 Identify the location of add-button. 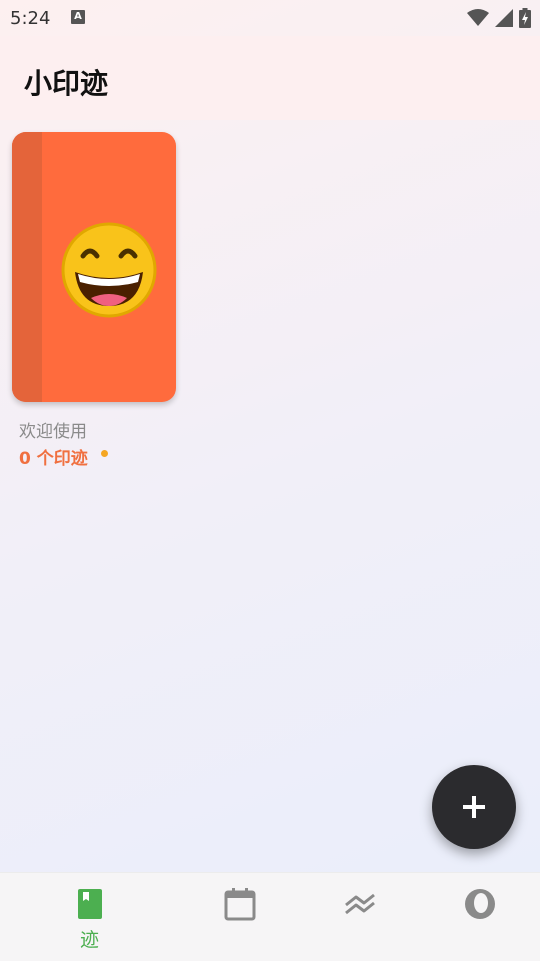
(474, 807).